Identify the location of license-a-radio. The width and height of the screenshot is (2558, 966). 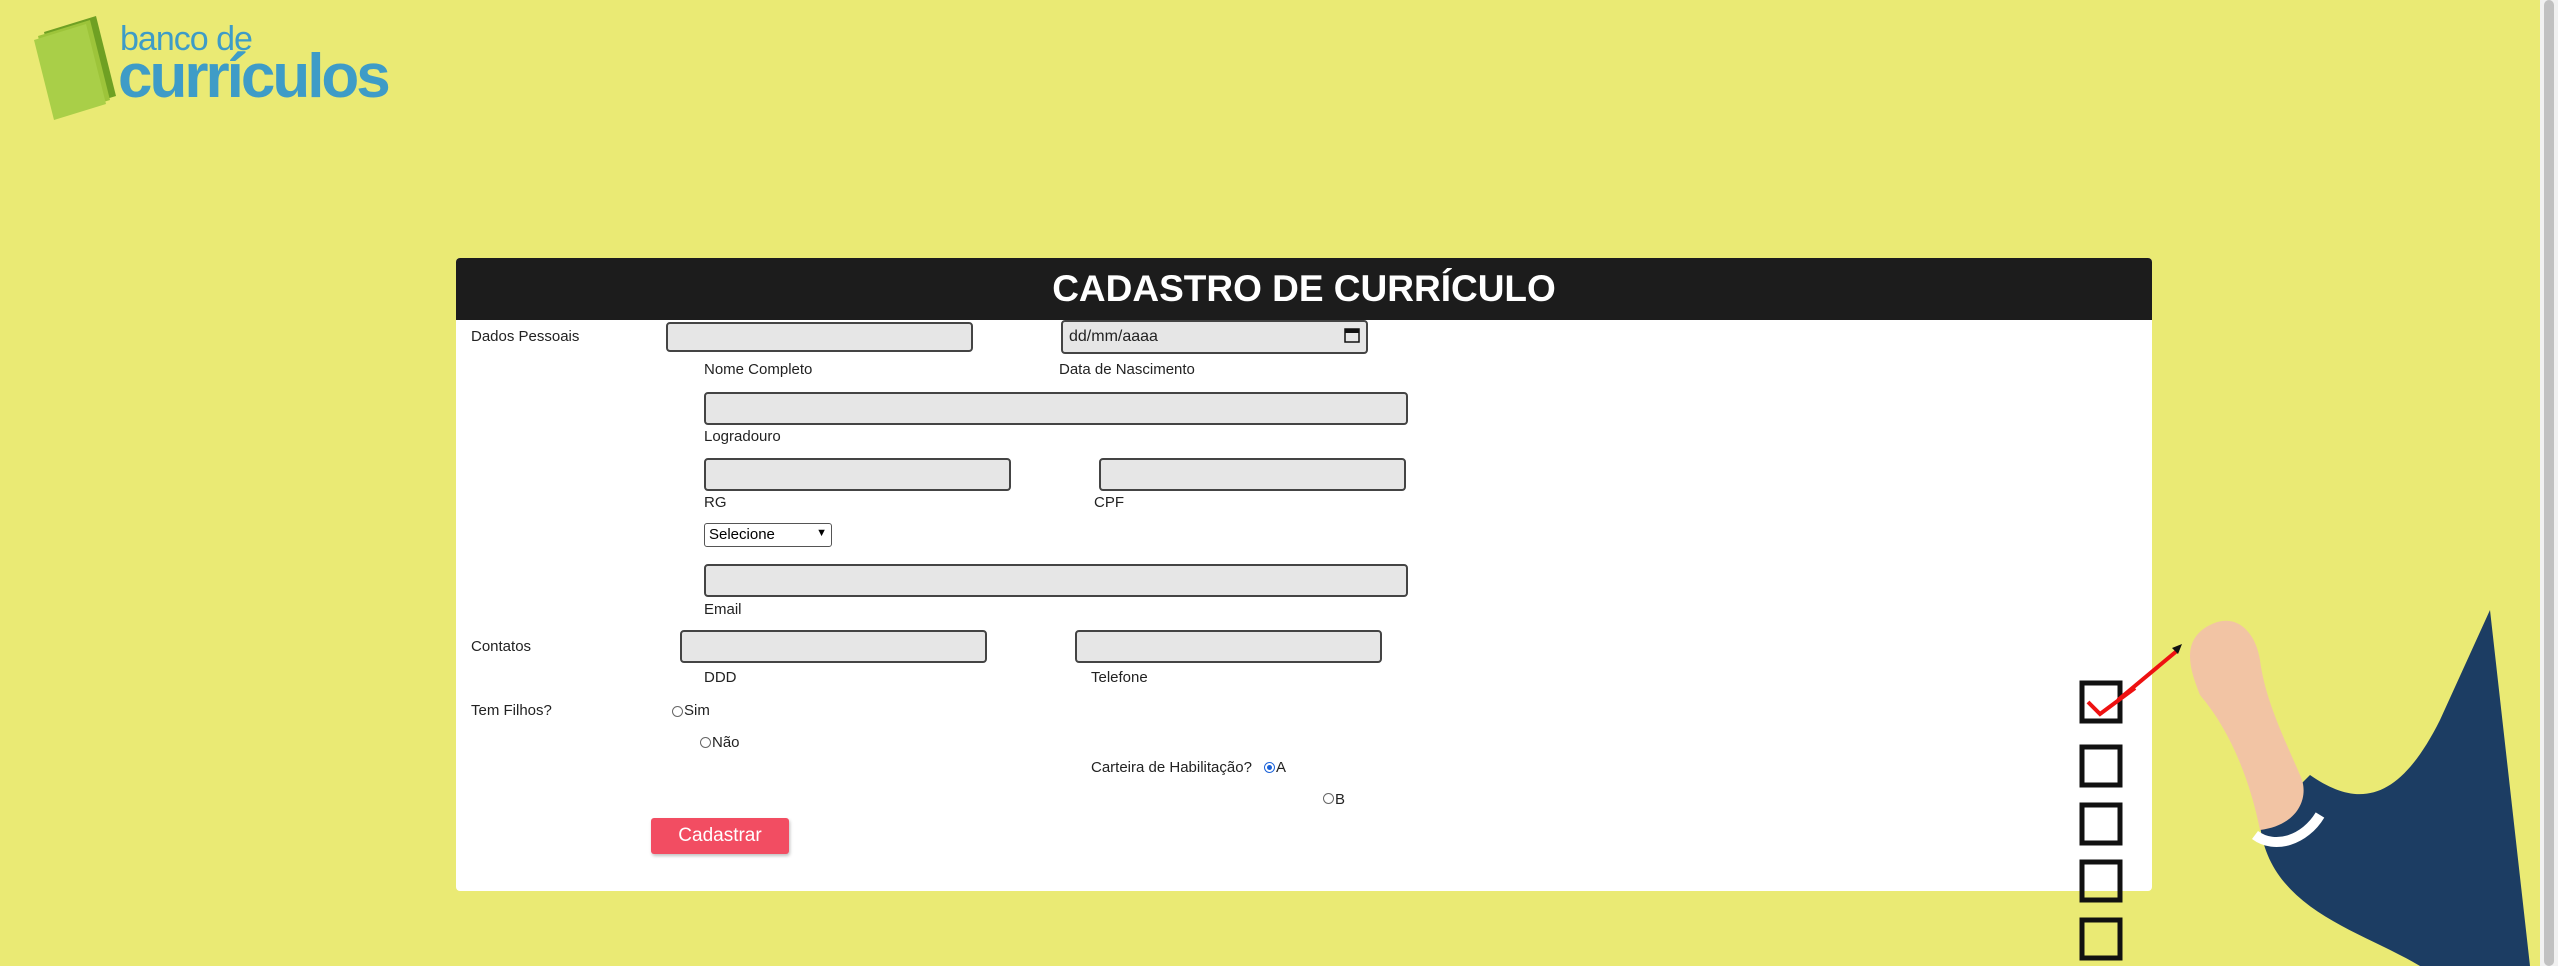
(1269, 767).